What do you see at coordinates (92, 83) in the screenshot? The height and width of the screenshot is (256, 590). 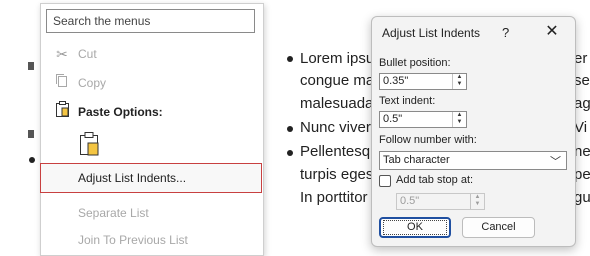 I see `menu-item-label: Copy` at bounding box center [92, 83].